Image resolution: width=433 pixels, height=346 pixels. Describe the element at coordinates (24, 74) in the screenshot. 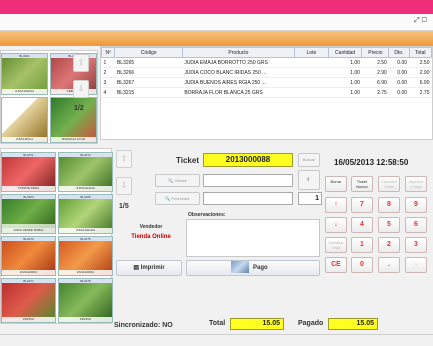

I see `product-card: BL3201 JUDIA EMAJA` at that location.